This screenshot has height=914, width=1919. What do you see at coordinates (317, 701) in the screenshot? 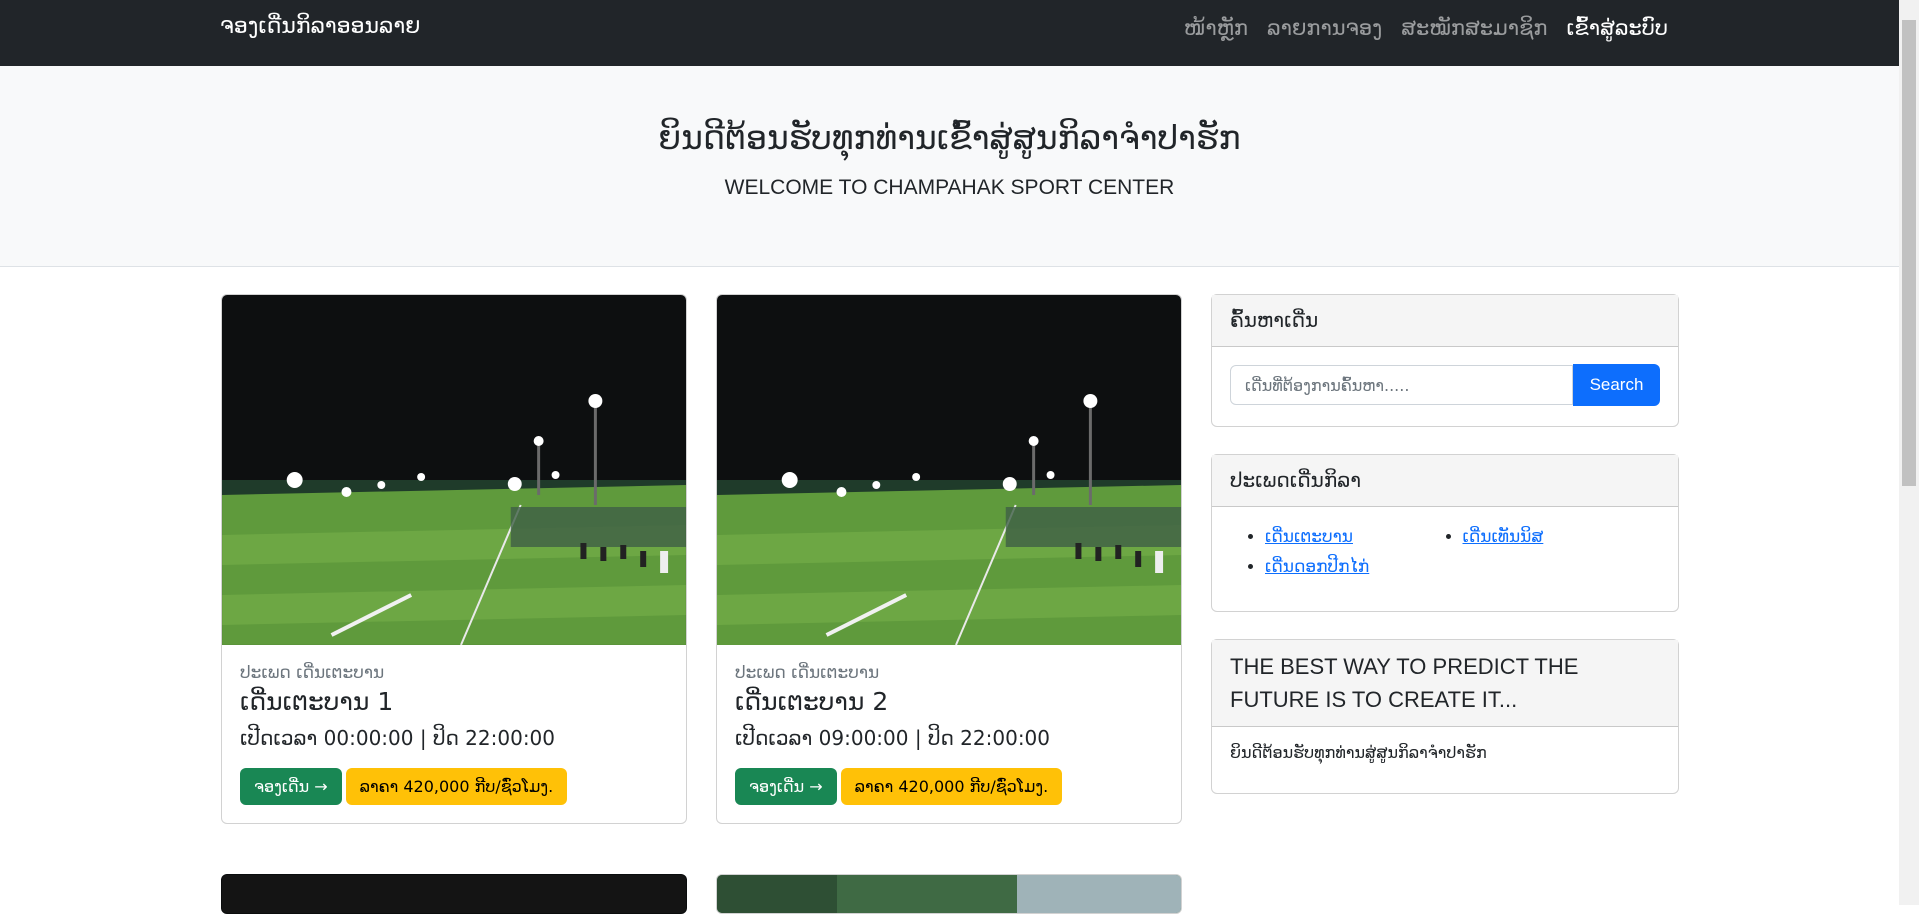
I see `field-title: ເດີ່ນເຕະບານ 1` at bounding box center [317, 701].